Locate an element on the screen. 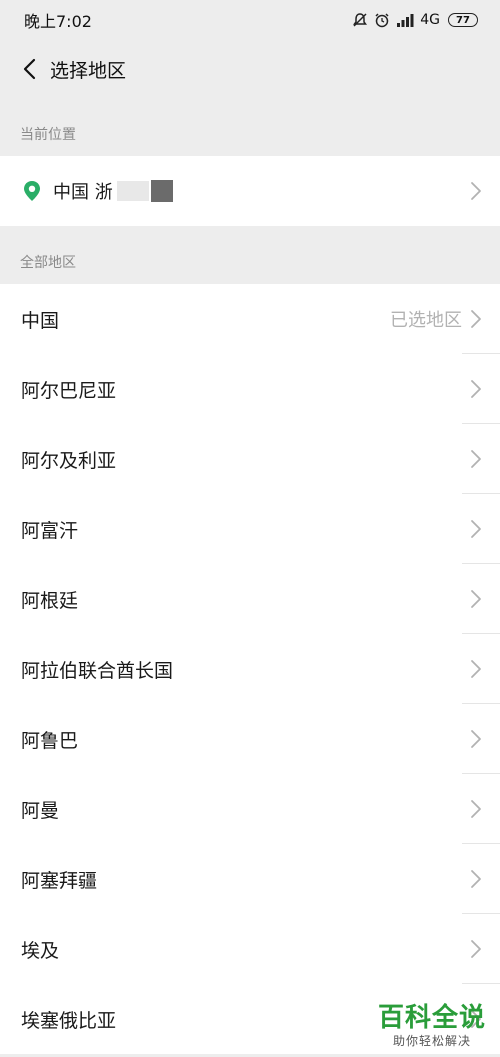 This screenshot has width=500, height=1057. watermark-logo: 百科全说 助你轻松解决 is located at coordinates (432, 1026).